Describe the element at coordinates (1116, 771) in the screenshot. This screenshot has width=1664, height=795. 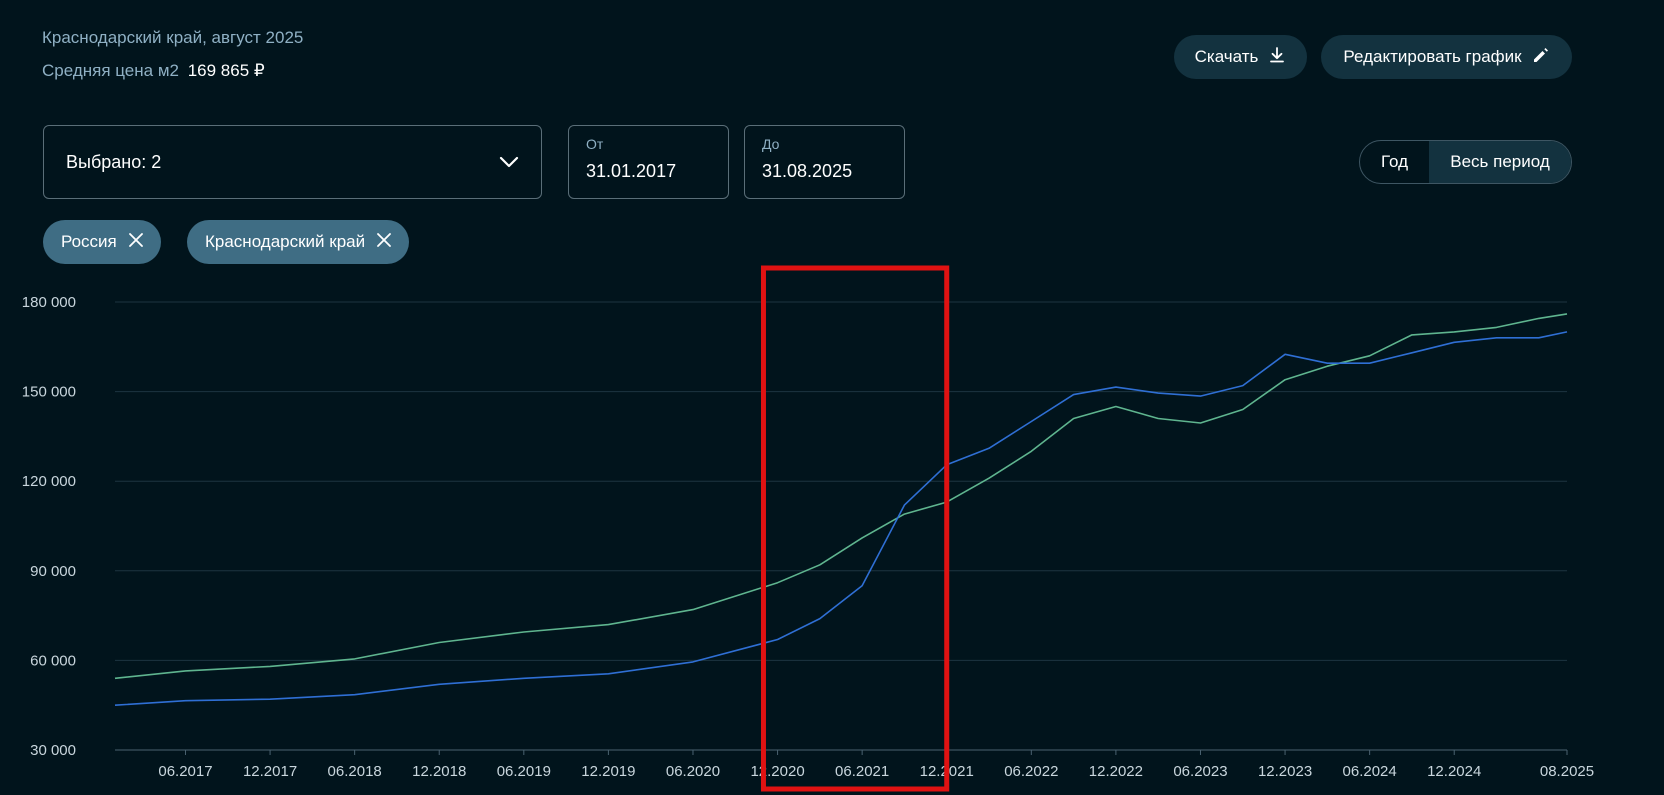
I see `x-tick-label: 12.2022` at that location.